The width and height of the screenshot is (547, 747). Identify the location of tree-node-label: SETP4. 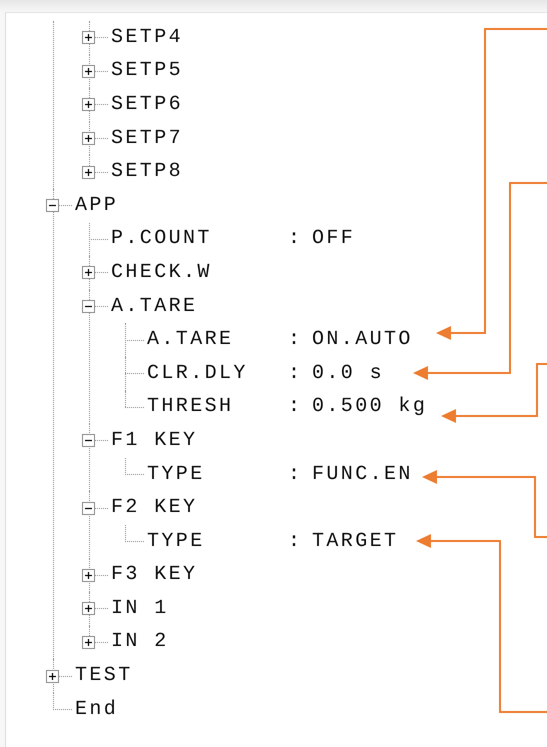
(147, 38).